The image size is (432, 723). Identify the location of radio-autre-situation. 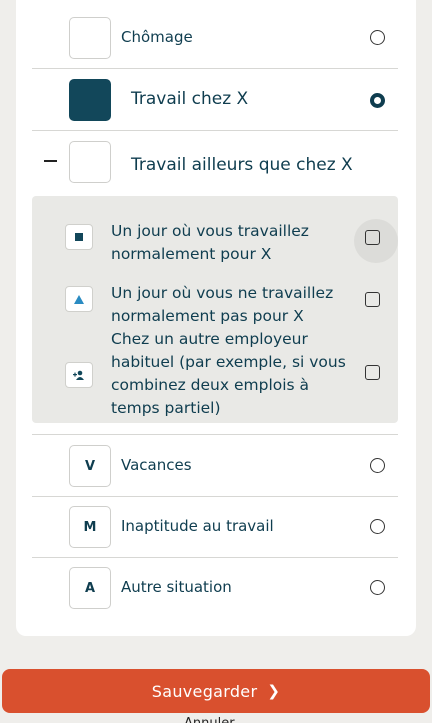
(377, 587).